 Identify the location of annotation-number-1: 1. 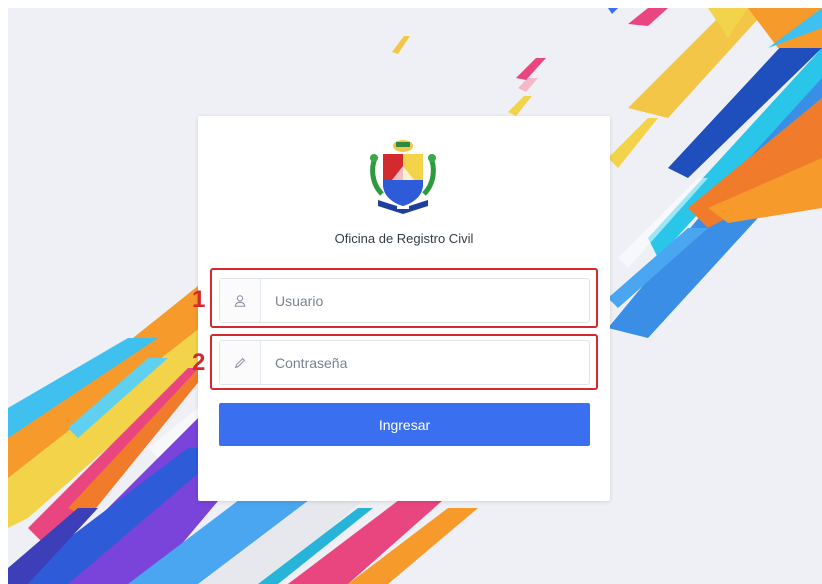
(199, 299).